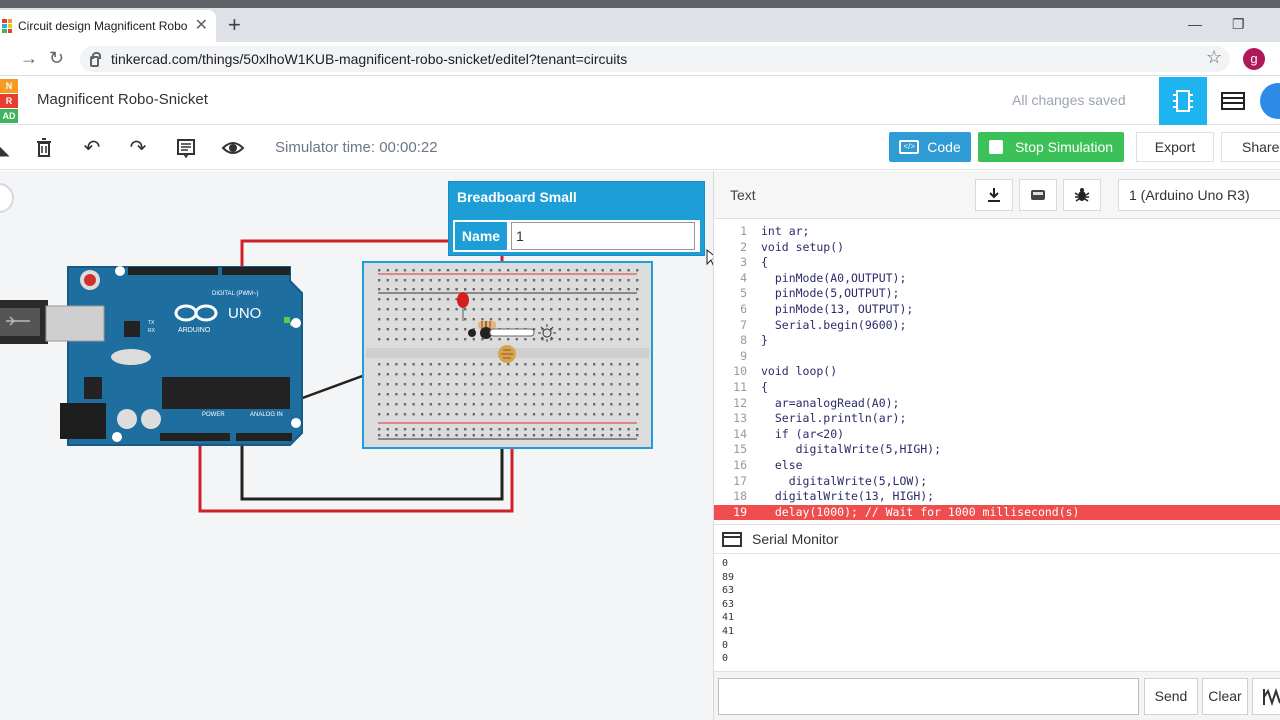  What do you see at coordinates (740, 433) in the screenshot?
I see `line-number: 14` at bounding box center [740, 433].